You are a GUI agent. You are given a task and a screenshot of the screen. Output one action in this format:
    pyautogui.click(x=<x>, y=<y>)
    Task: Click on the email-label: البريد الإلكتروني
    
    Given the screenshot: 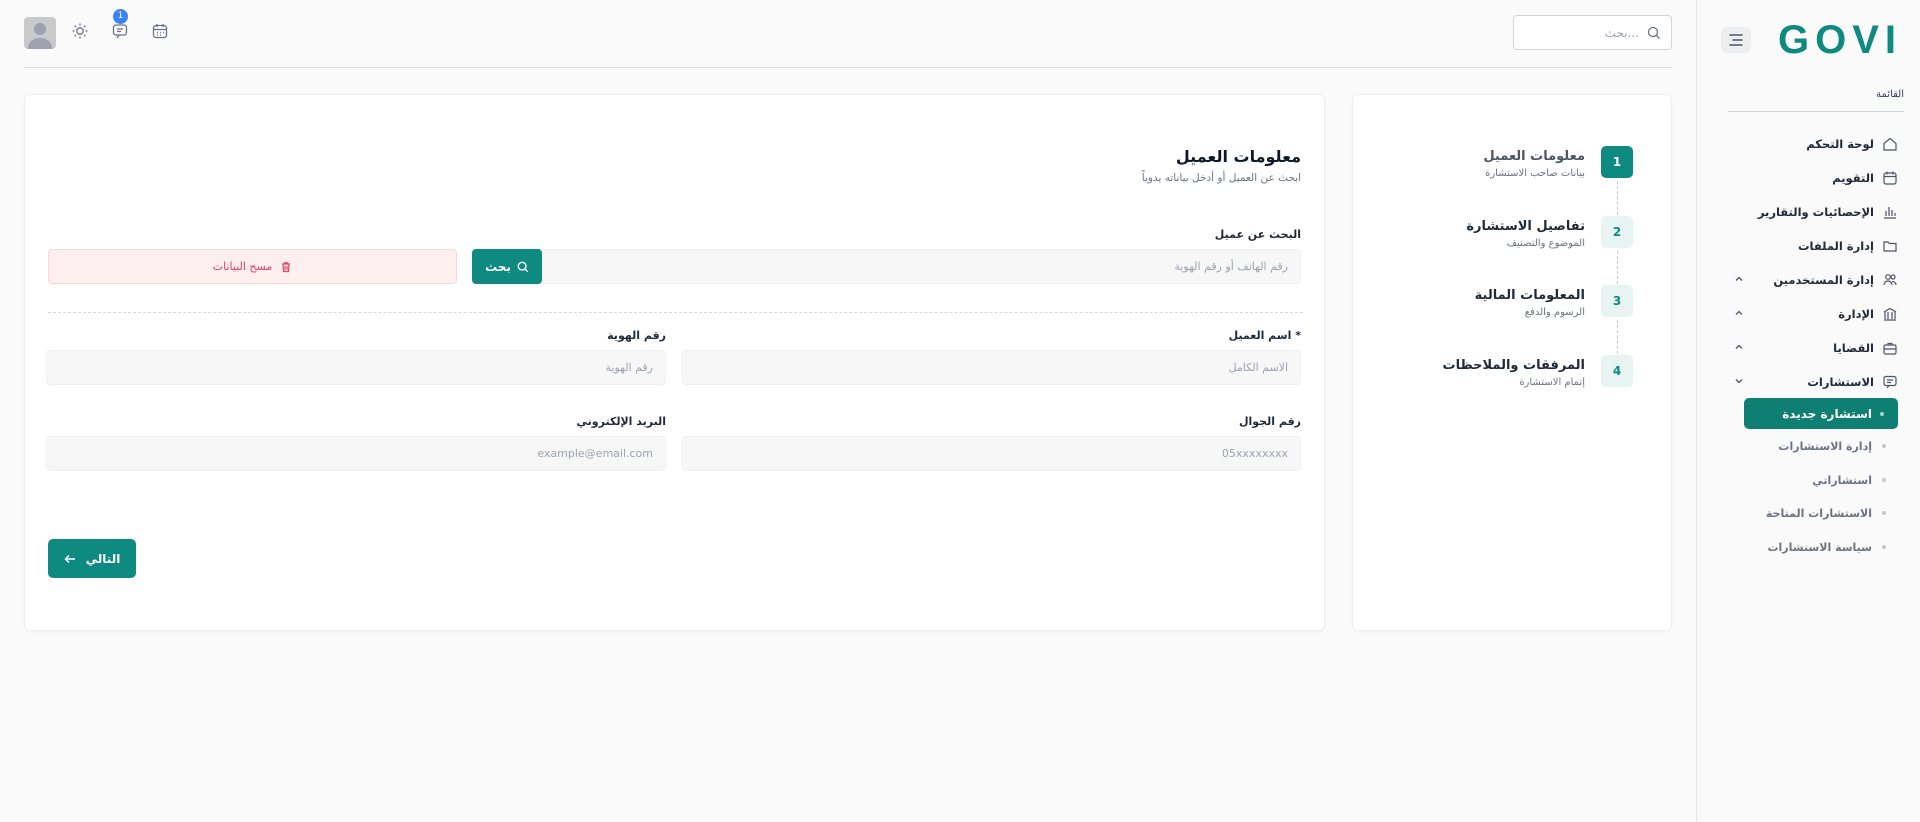 What is the action you would take?
    pyautogui.click(x=621, y=421)
    